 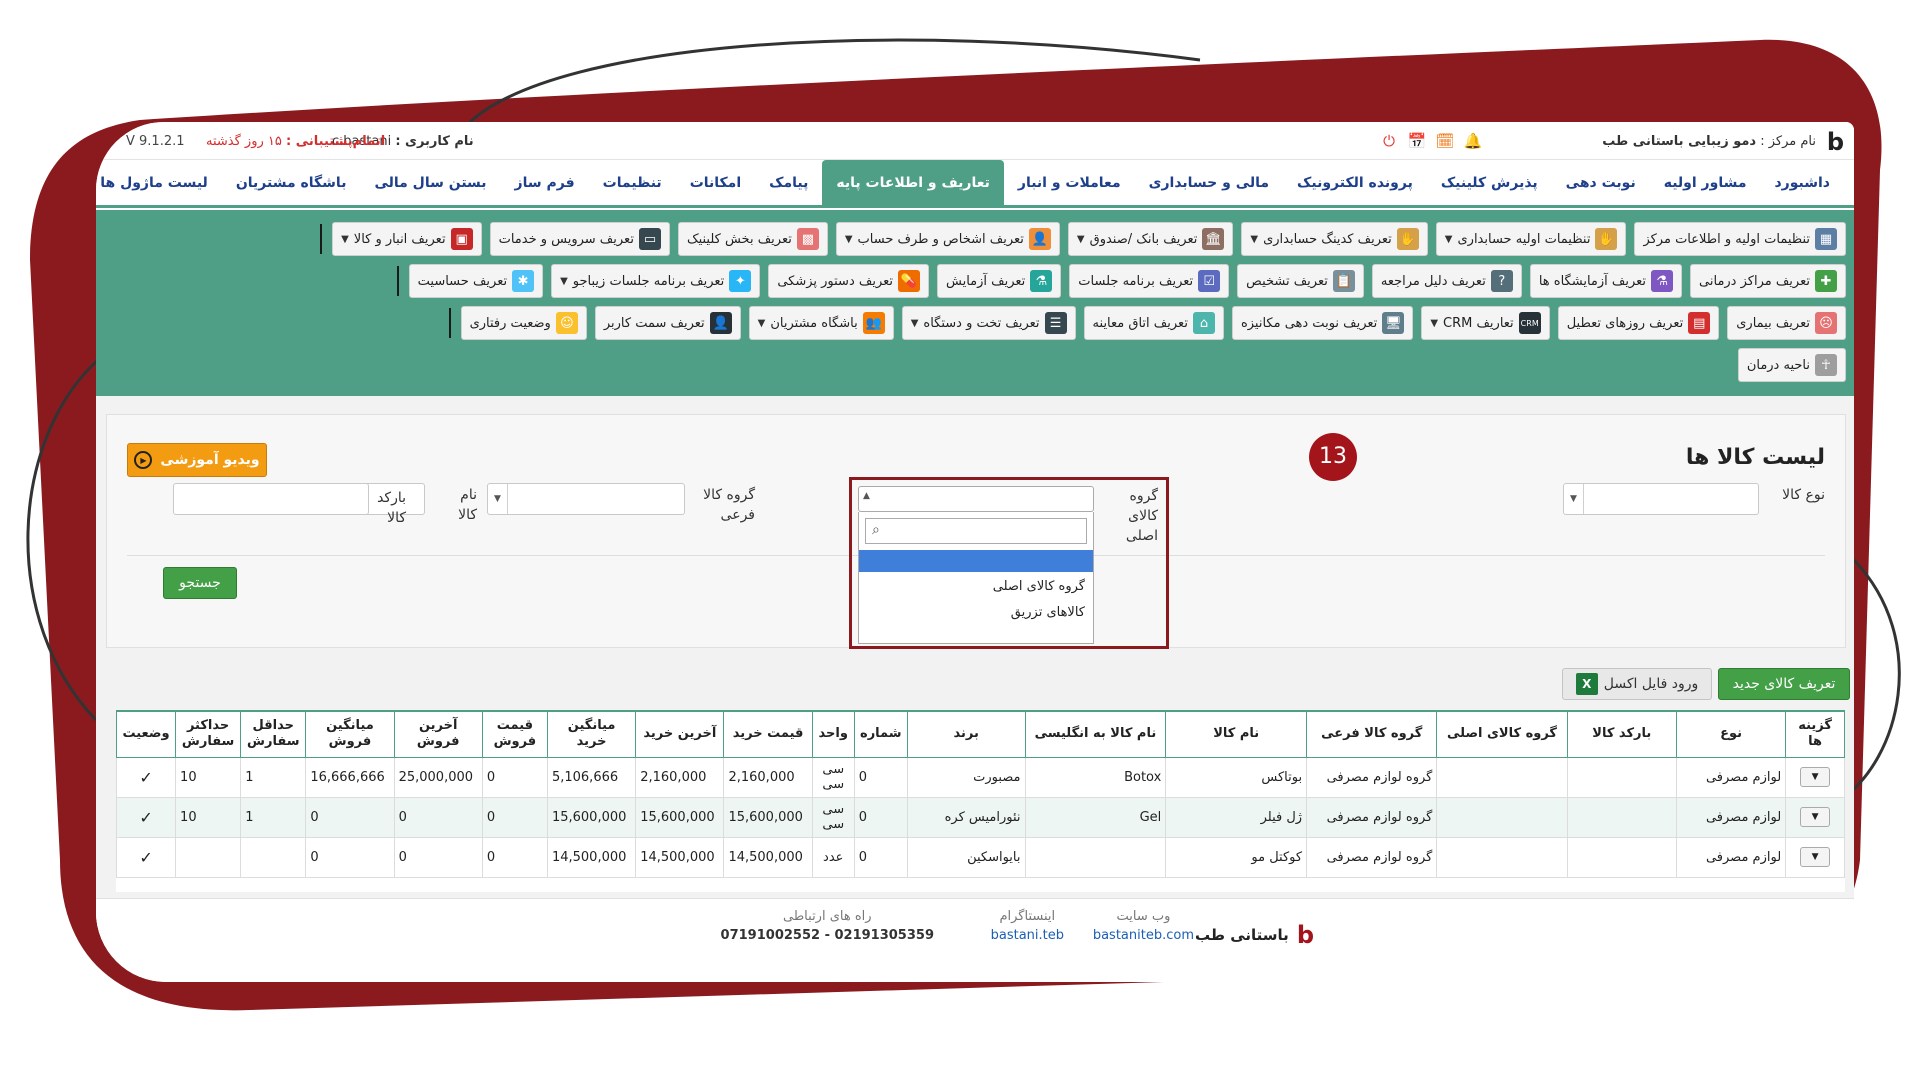 I want to click on app-logo: b, so click(x=1835, y=142).